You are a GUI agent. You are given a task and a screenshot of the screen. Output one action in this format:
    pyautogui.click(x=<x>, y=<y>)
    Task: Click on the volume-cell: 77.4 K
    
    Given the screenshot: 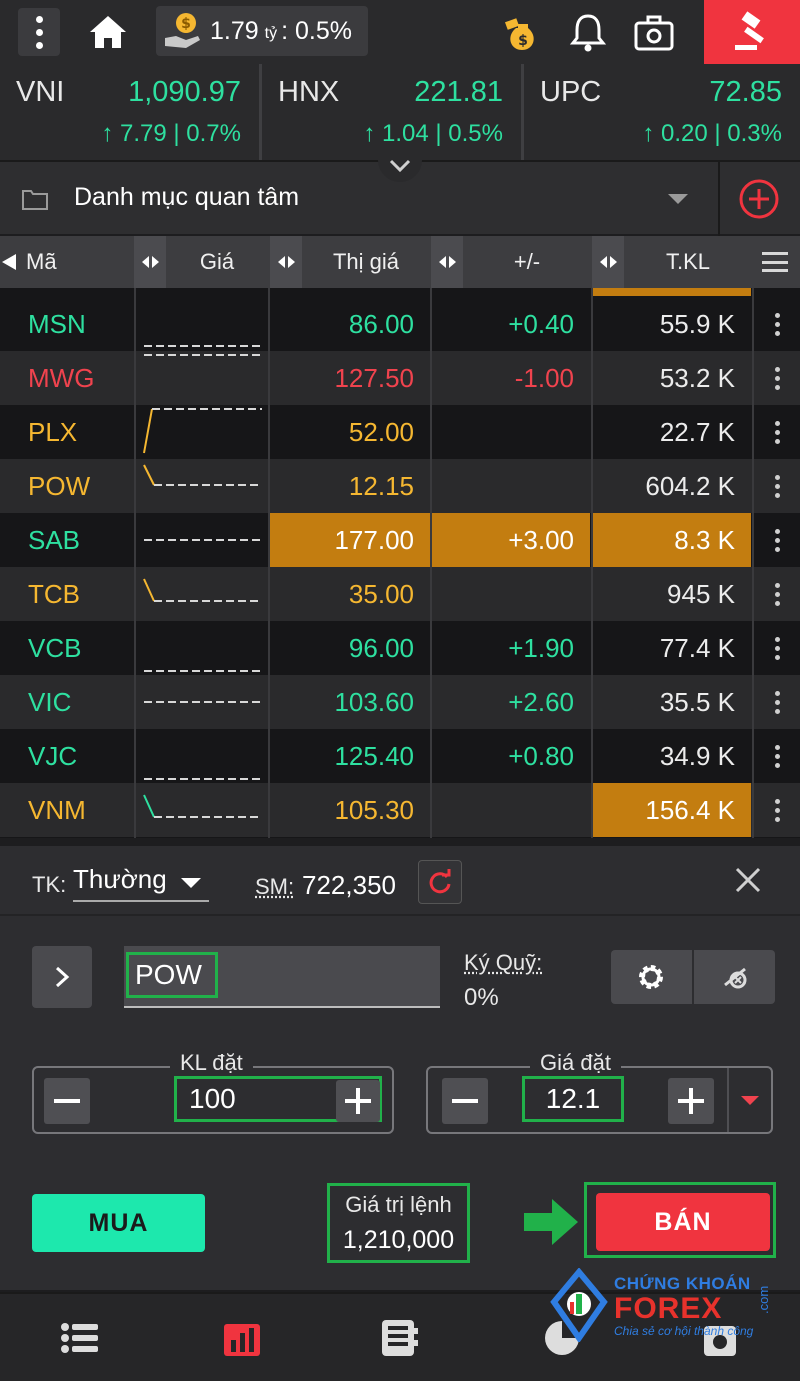 What is the action you would take?
    pyautogui.click(x=697, y=648)
    